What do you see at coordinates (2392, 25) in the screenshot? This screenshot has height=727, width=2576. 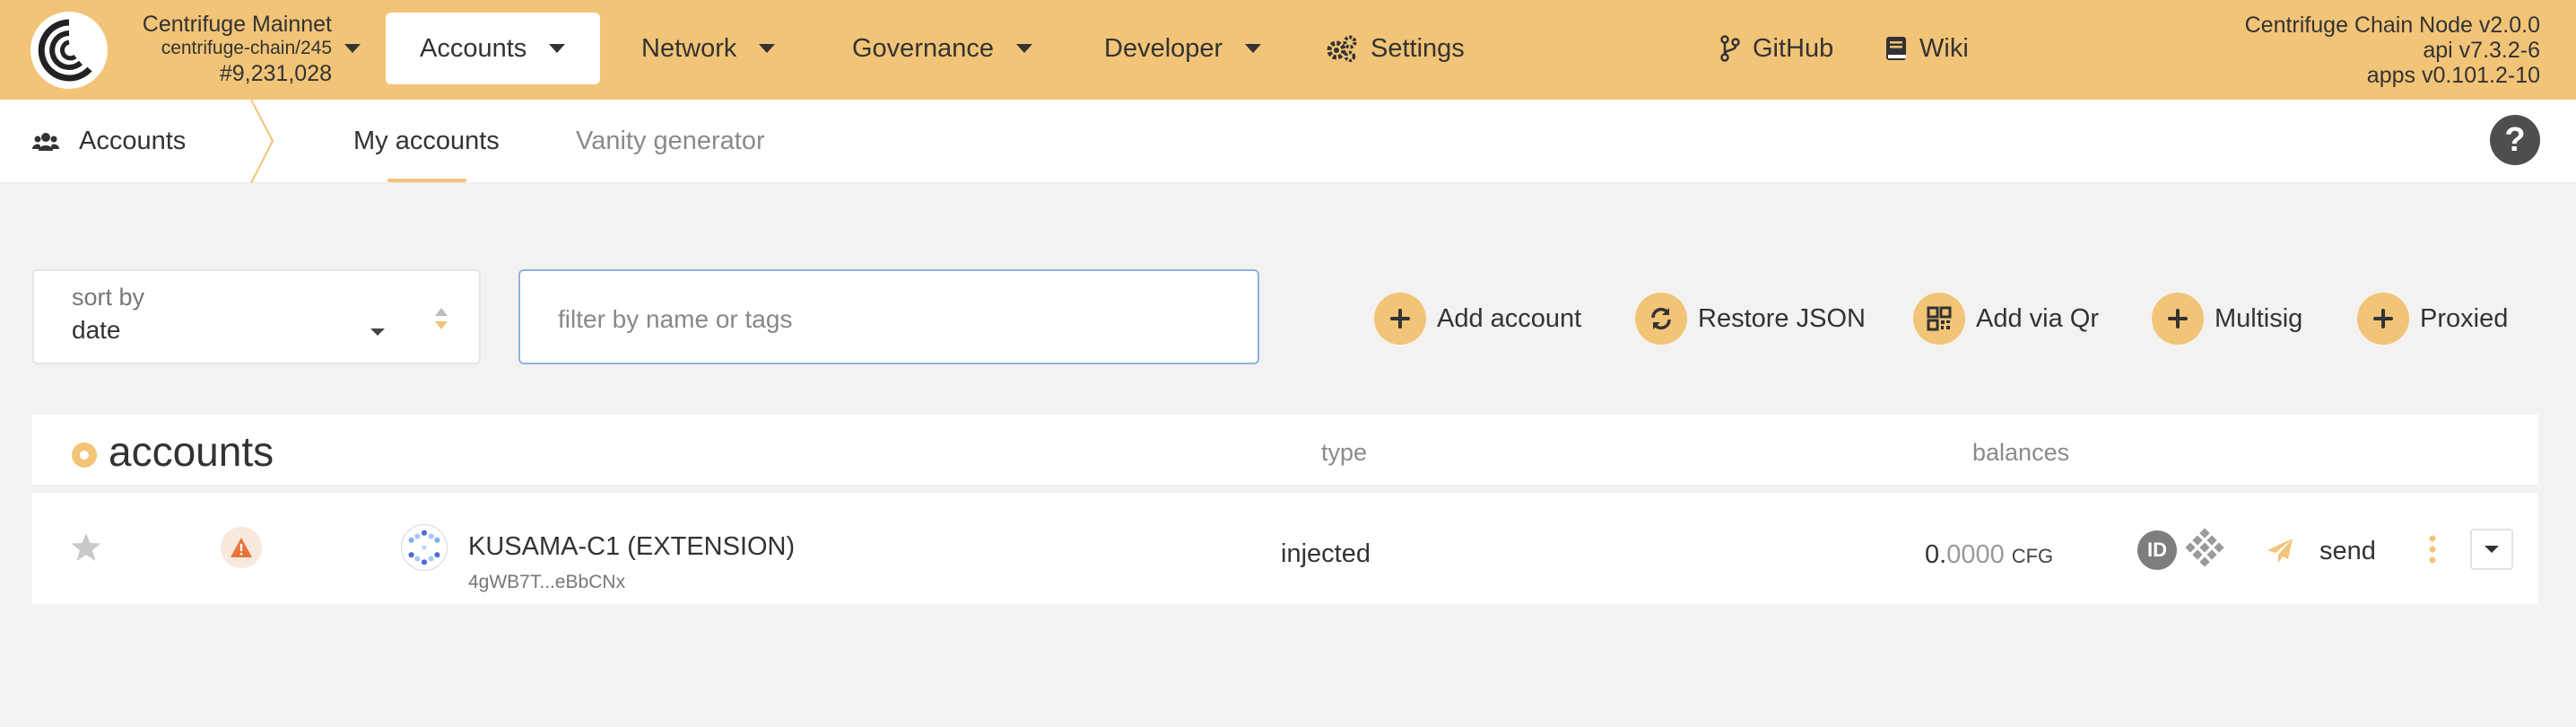 I see `node-version: Centrifuge Chain Node v2.0.0` at bounding box center [2392, 25].